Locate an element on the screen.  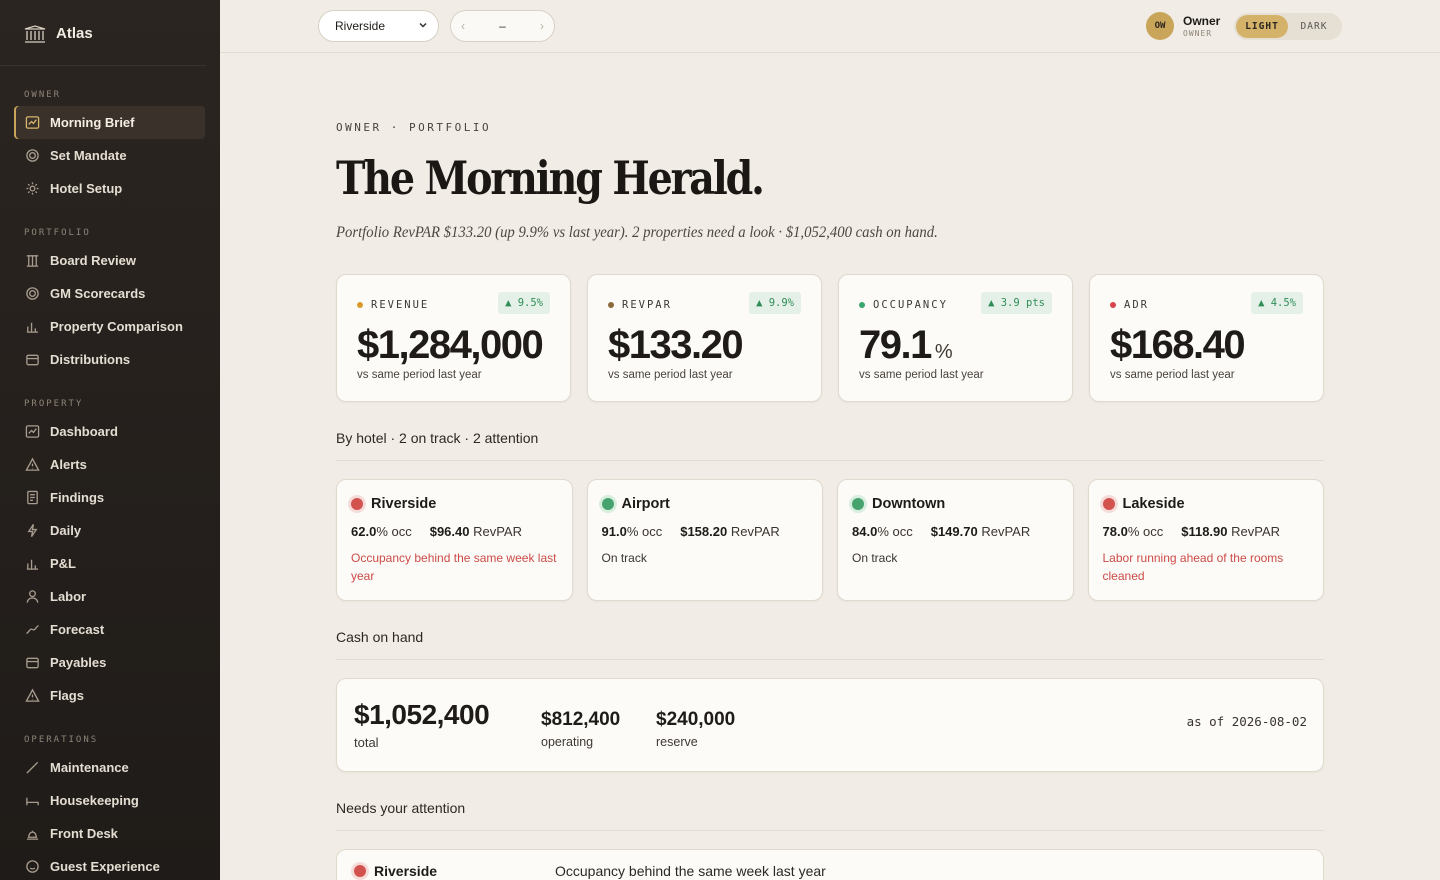
hotel-note: On track is located at coordinates (875, 558).